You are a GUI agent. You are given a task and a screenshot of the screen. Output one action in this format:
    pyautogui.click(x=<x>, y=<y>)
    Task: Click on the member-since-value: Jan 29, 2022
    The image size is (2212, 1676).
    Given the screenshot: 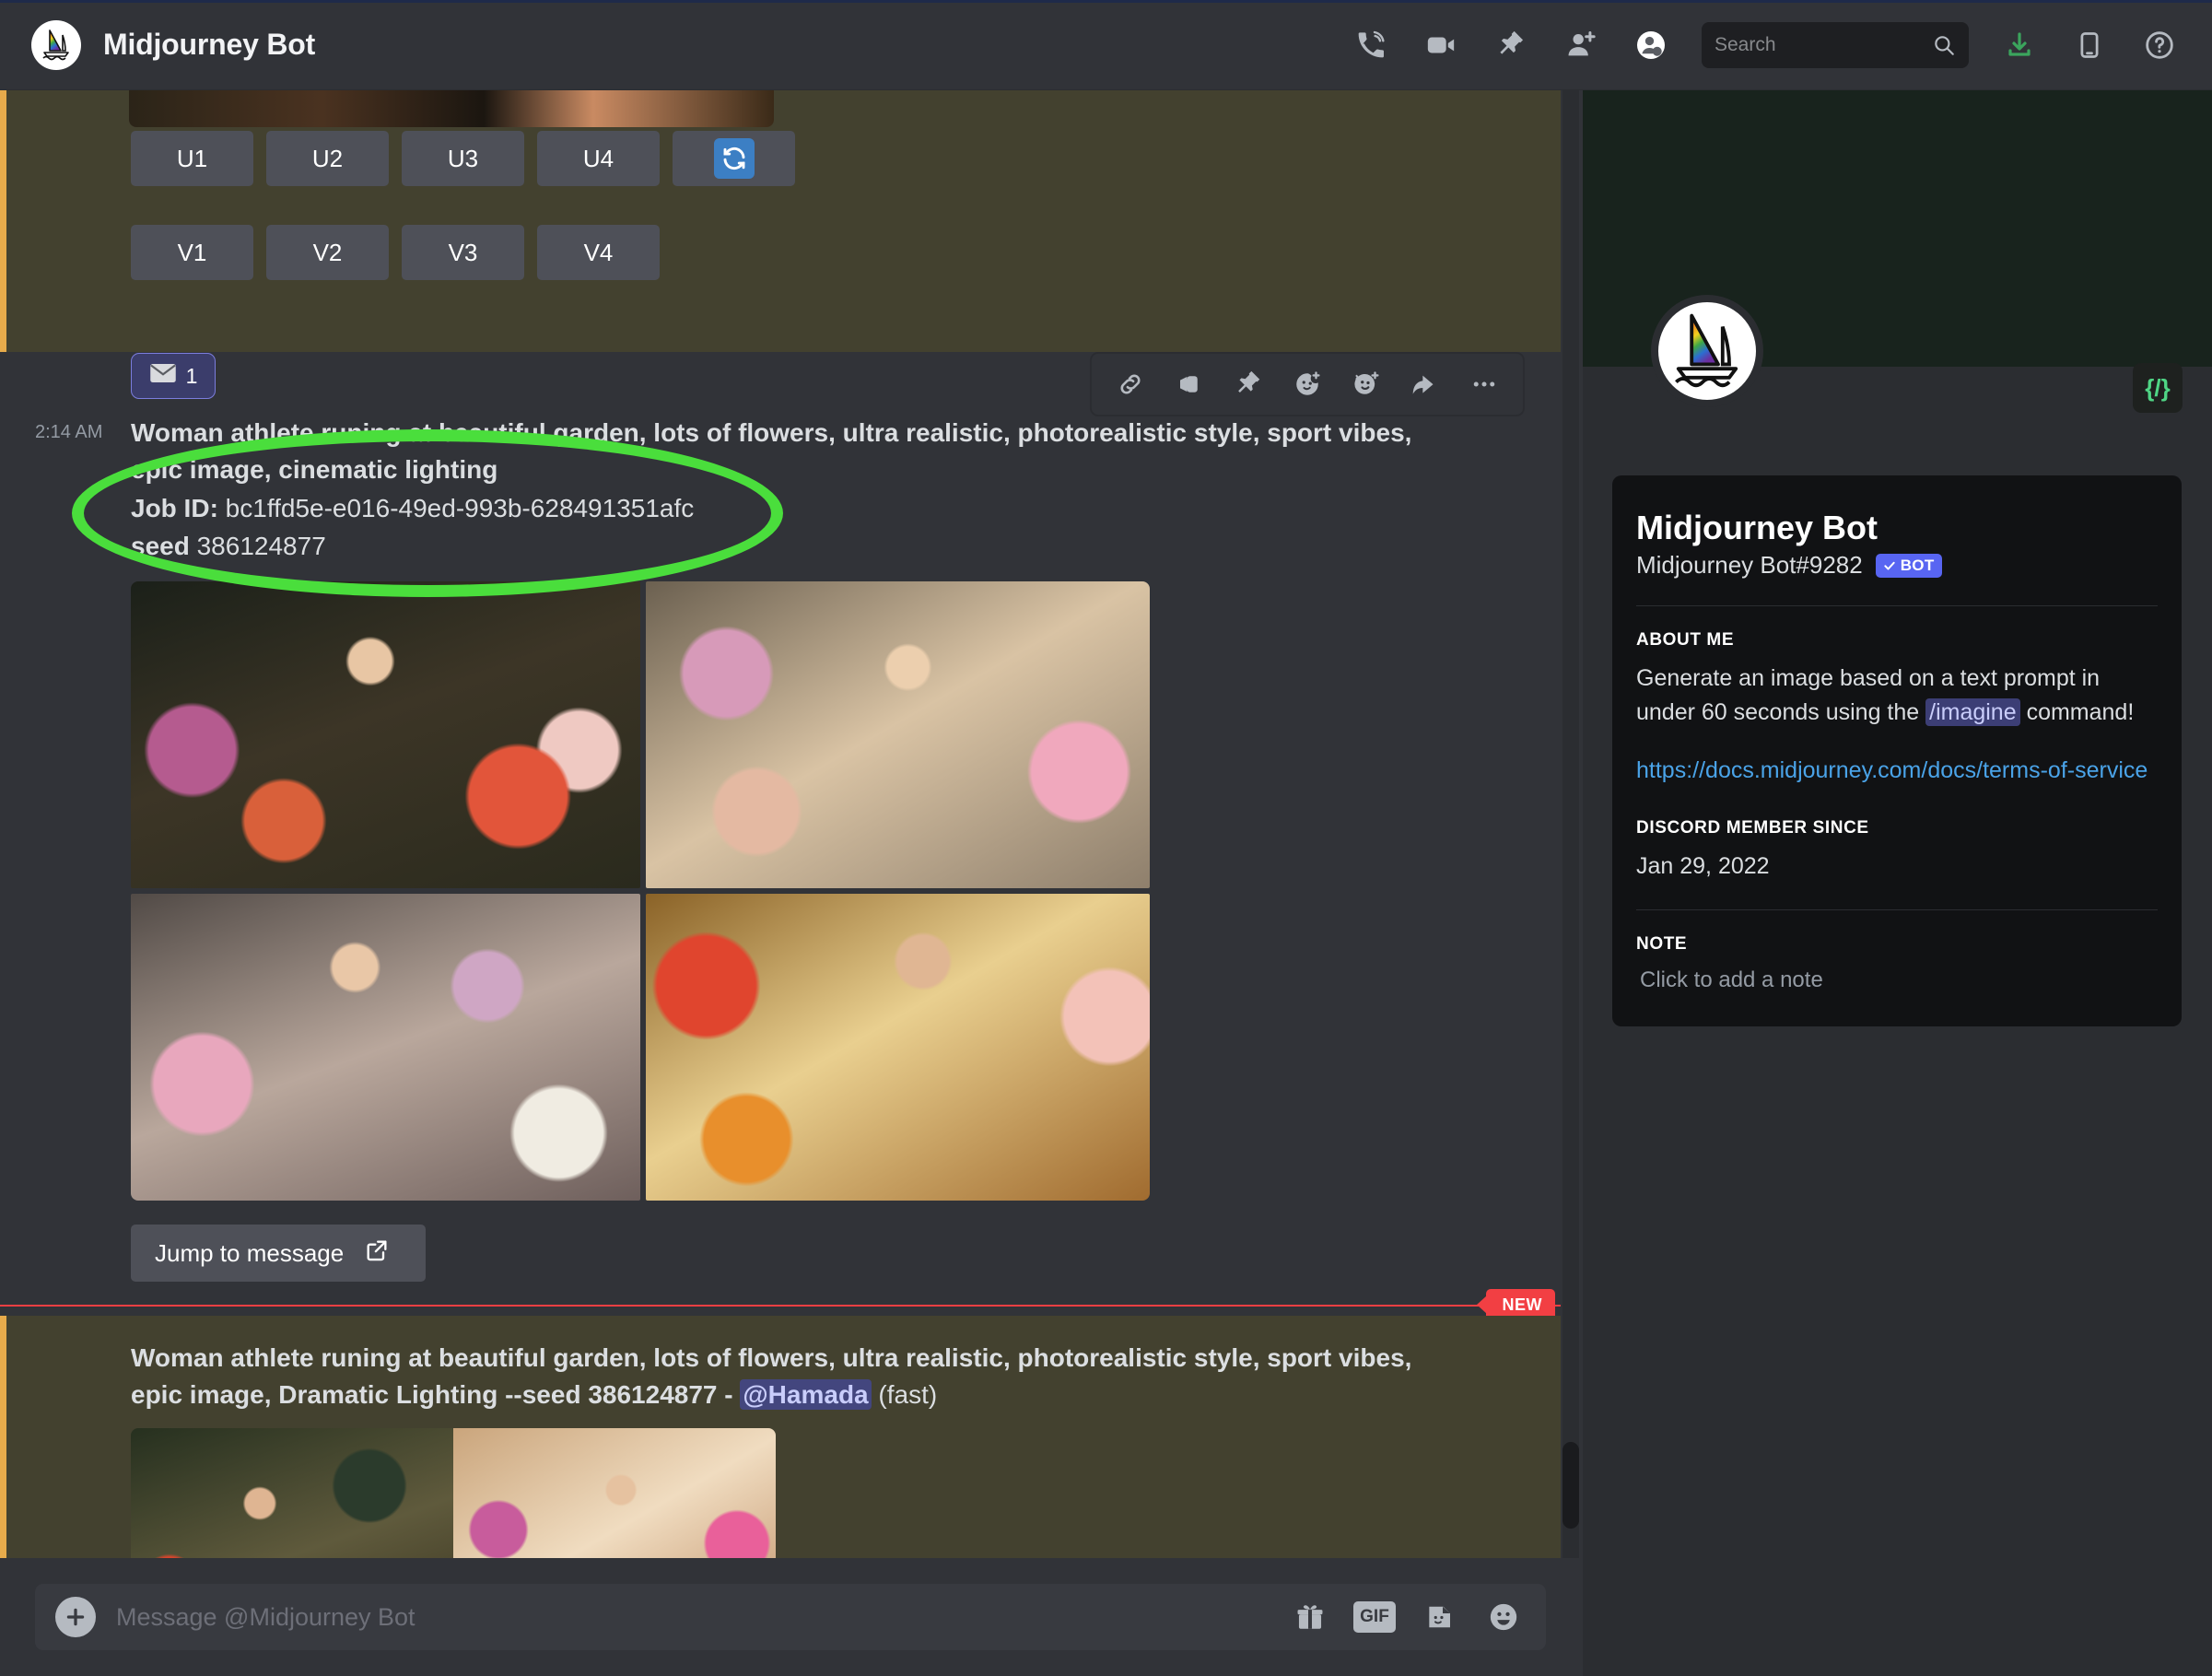 What is the action you would take?
    pyautogui.click(x=1703, y=865)
    